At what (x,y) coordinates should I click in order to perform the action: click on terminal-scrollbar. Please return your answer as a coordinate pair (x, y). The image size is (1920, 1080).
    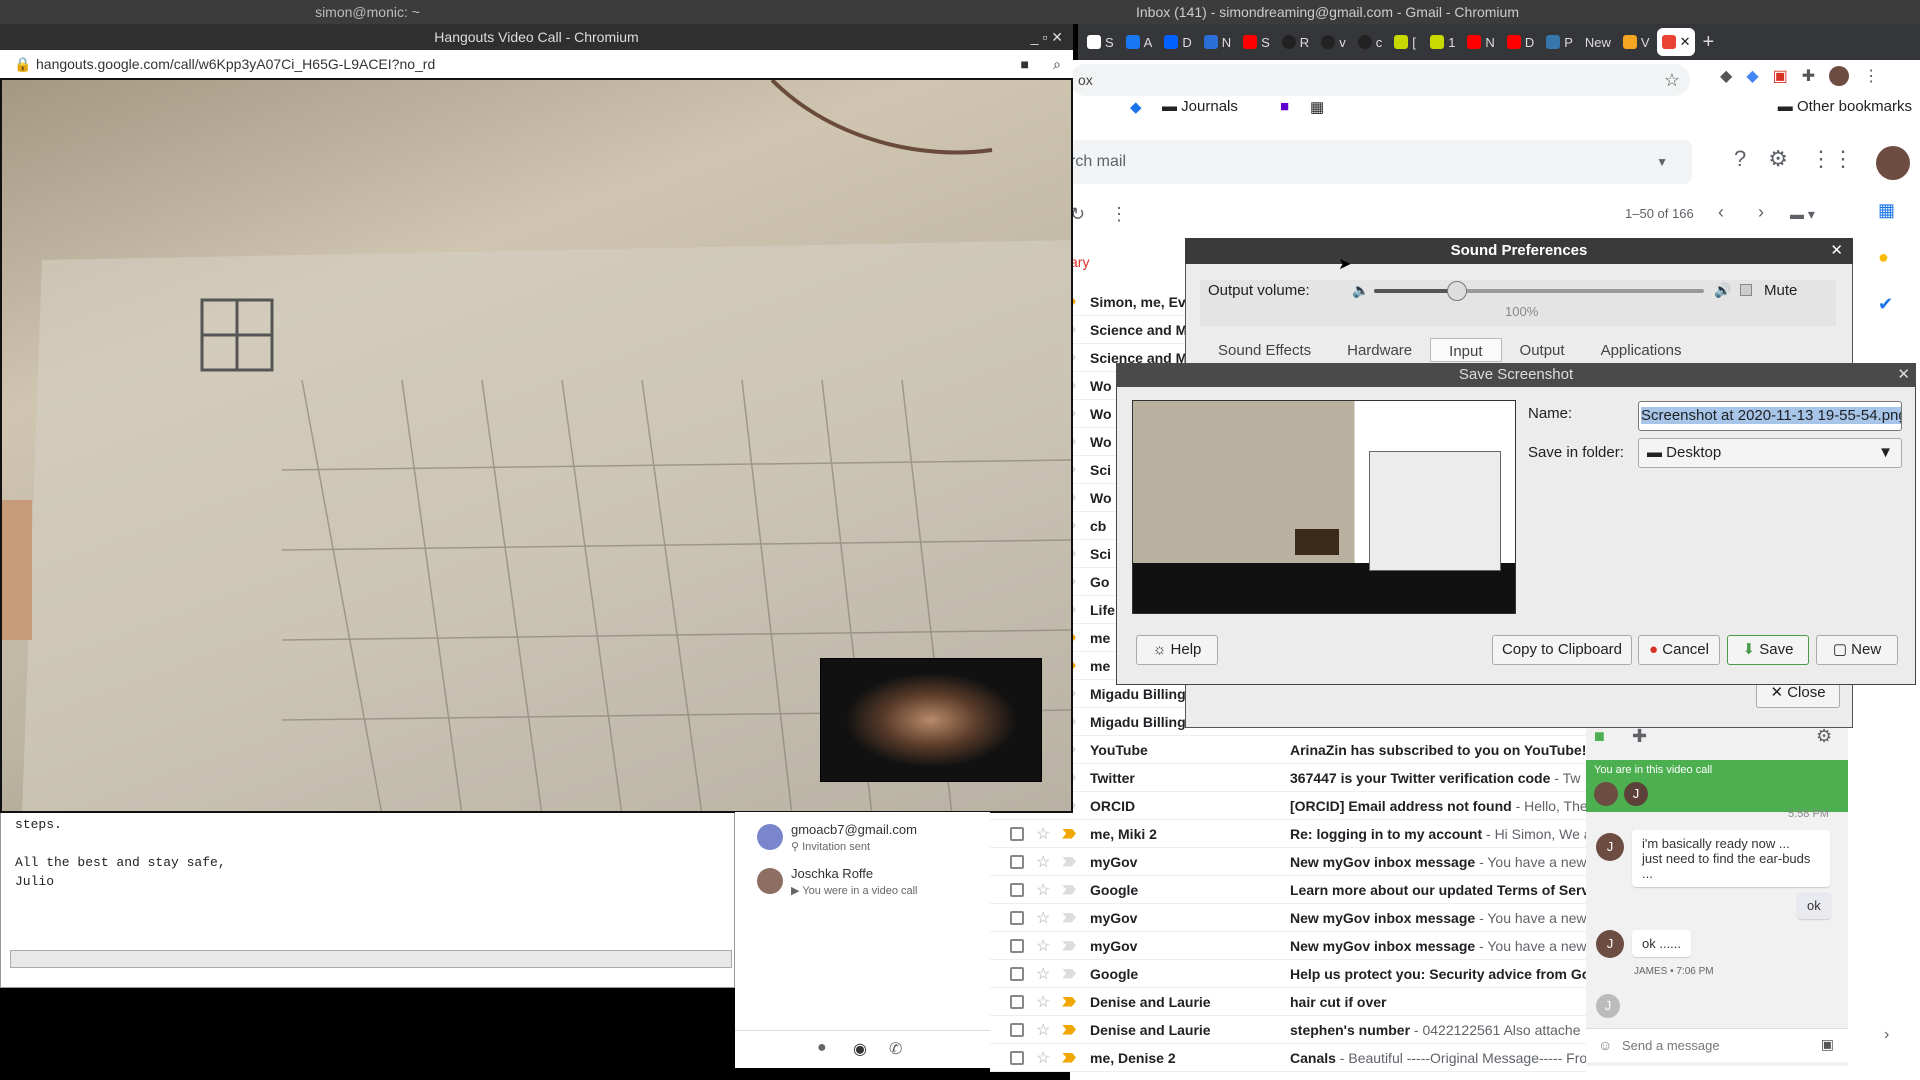
    Looking at the image, I should click on (371, 959).